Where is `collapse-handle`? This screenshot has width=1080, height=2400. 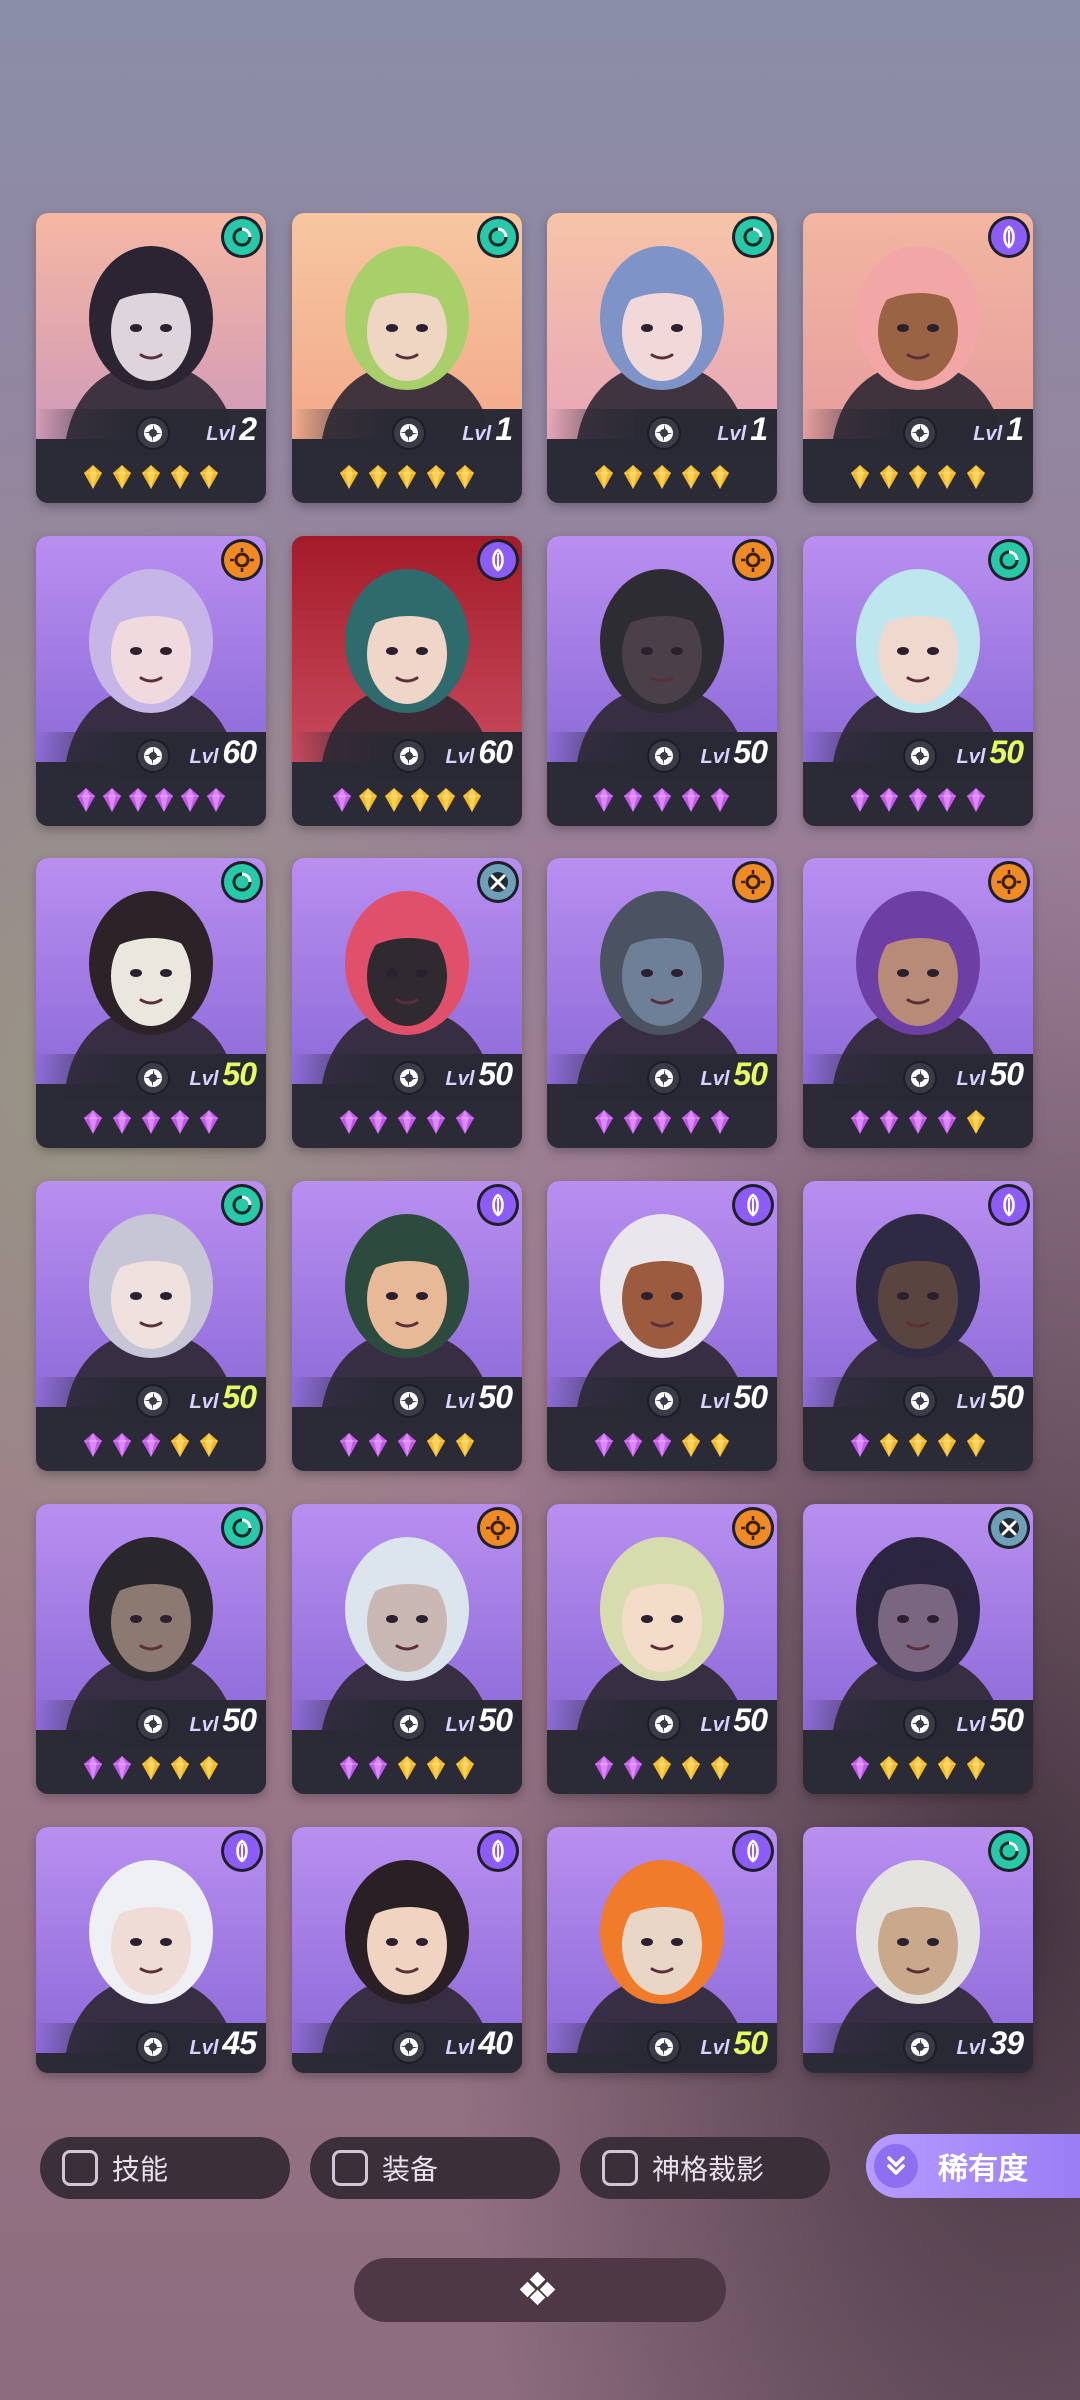
collapse-handle is located at coordinates (540, 2290).